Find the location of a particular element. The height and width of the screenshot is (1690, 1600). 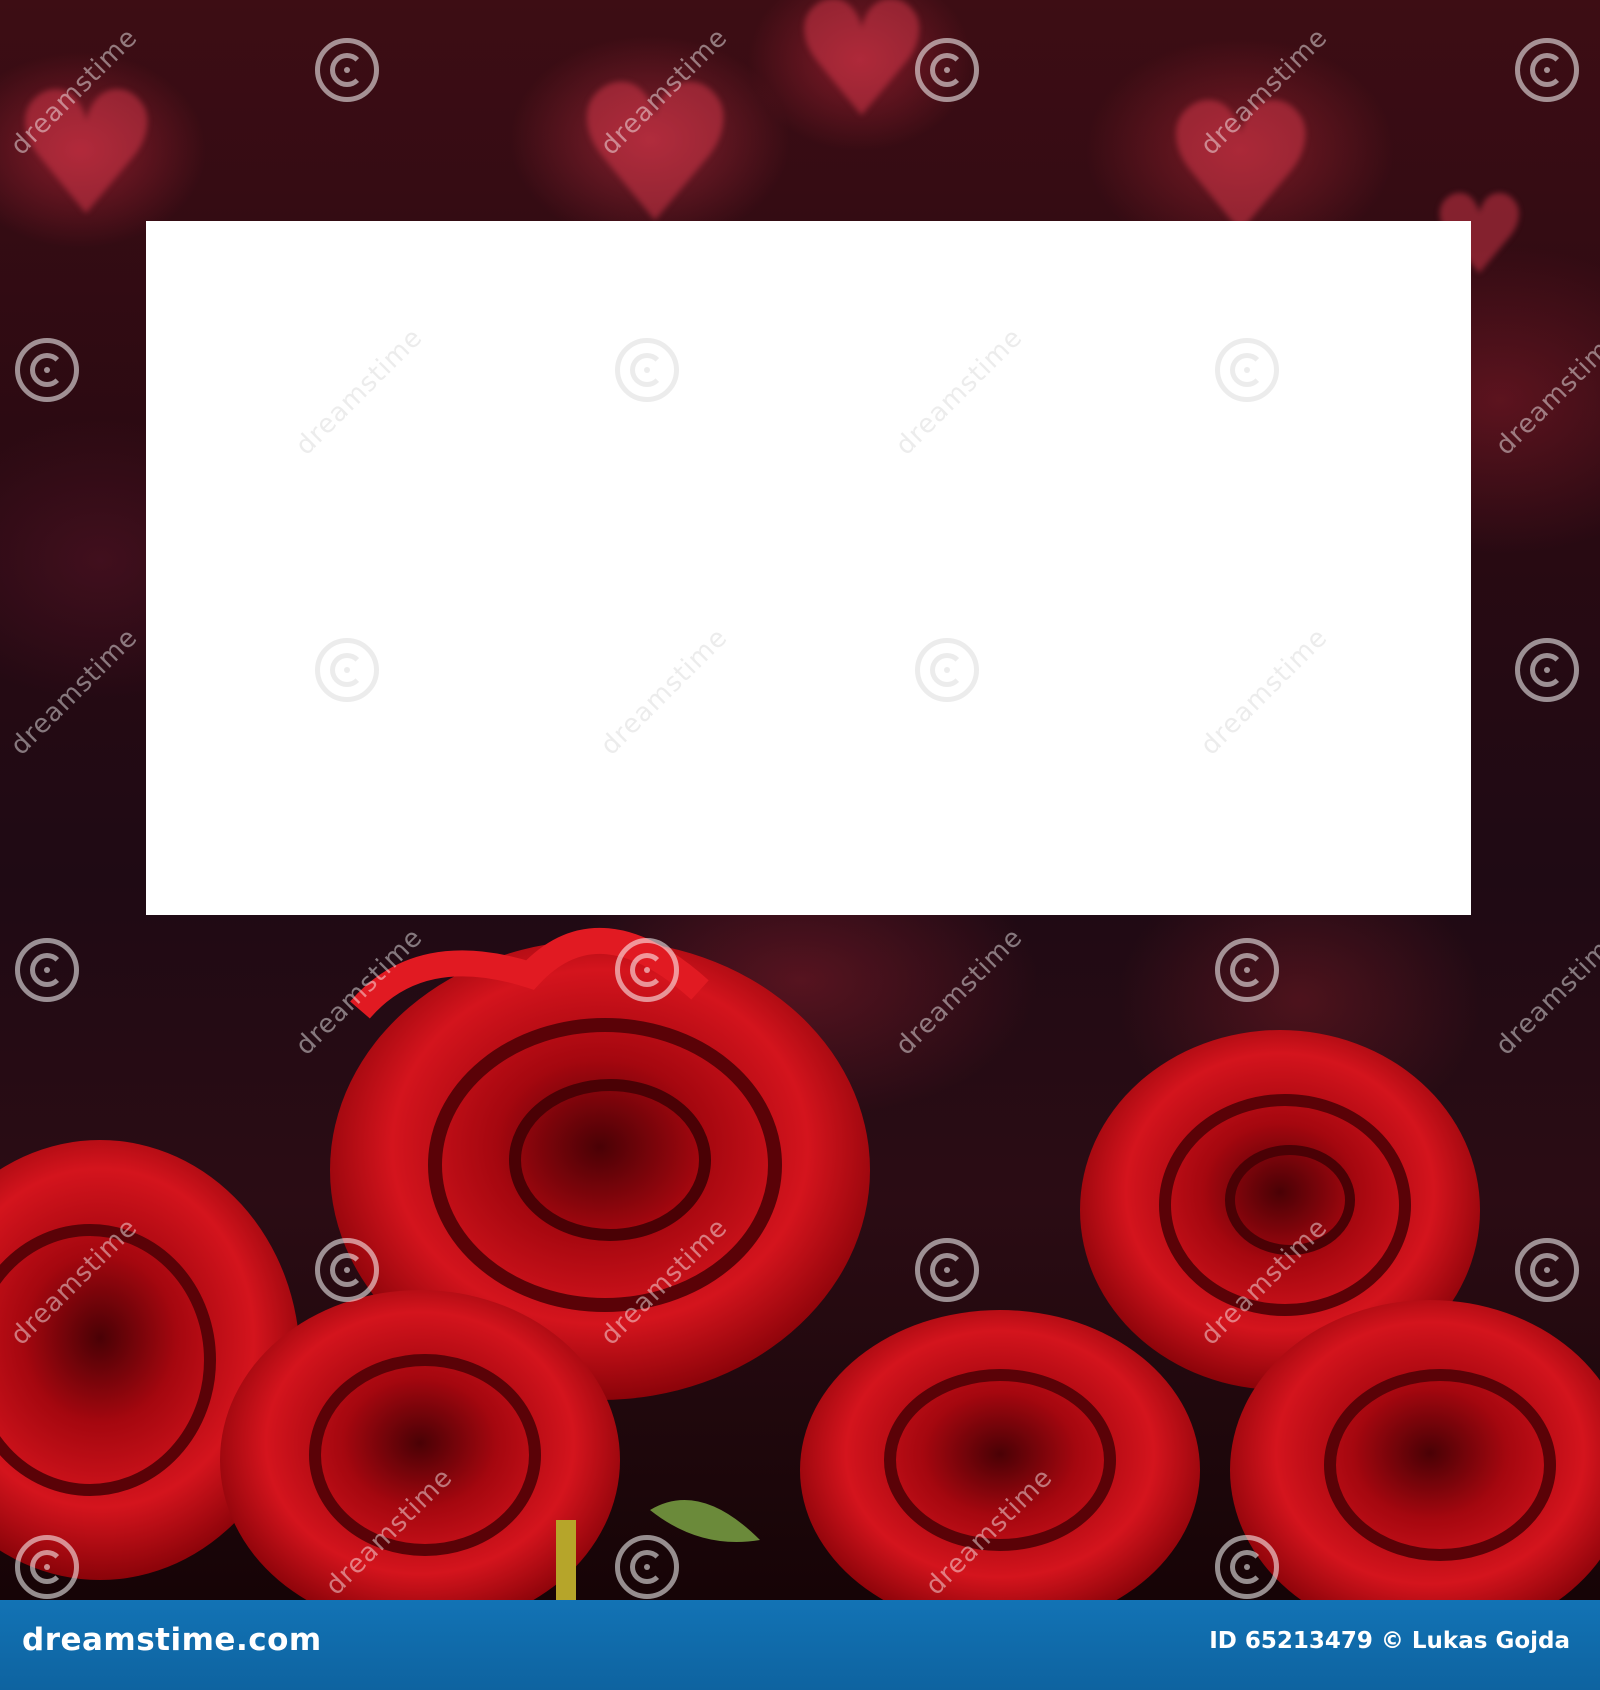

rose-leaf is located at coordinates (705, 1521).